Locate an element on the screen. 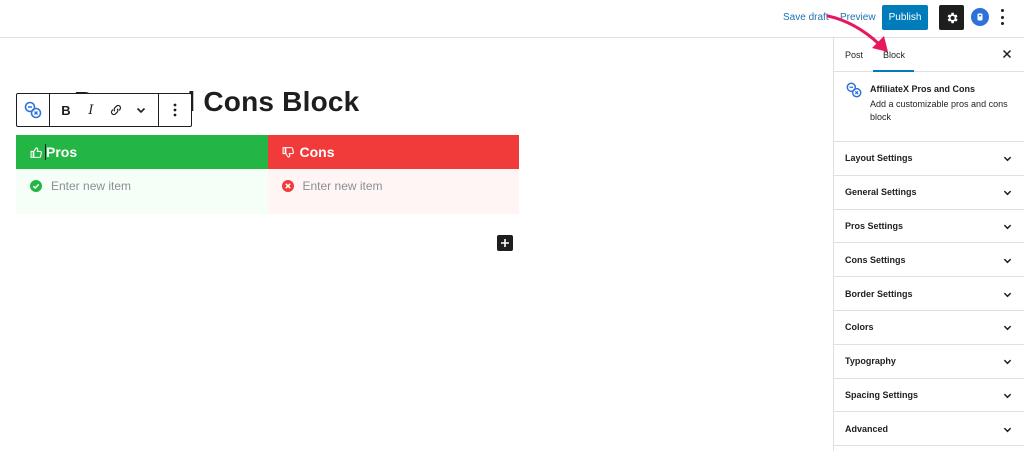 Image resolution: width=1024 pixels, height=451 pixels. options-menu-button is located at coordinates (1002, 17).